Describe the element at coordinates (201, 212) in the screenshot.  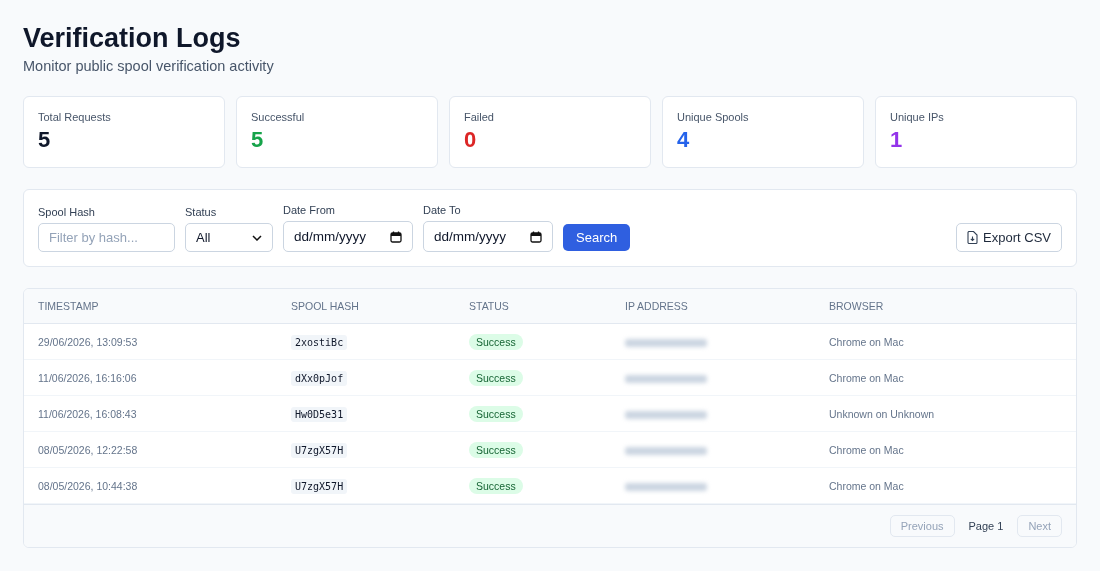
I see `field-label: Status` at that location.